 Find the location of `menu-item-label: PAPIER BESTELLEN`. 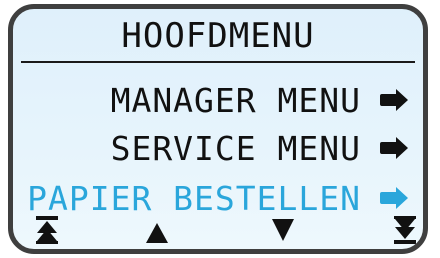

menu-item-label: PAPIER BESTELLEN is located at coordinates (194, 198).